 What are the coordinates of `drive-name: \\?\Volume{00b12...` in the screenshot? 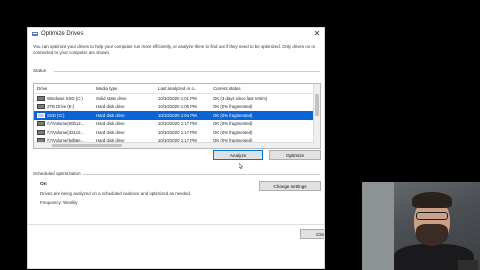 It's located at (63, 124).